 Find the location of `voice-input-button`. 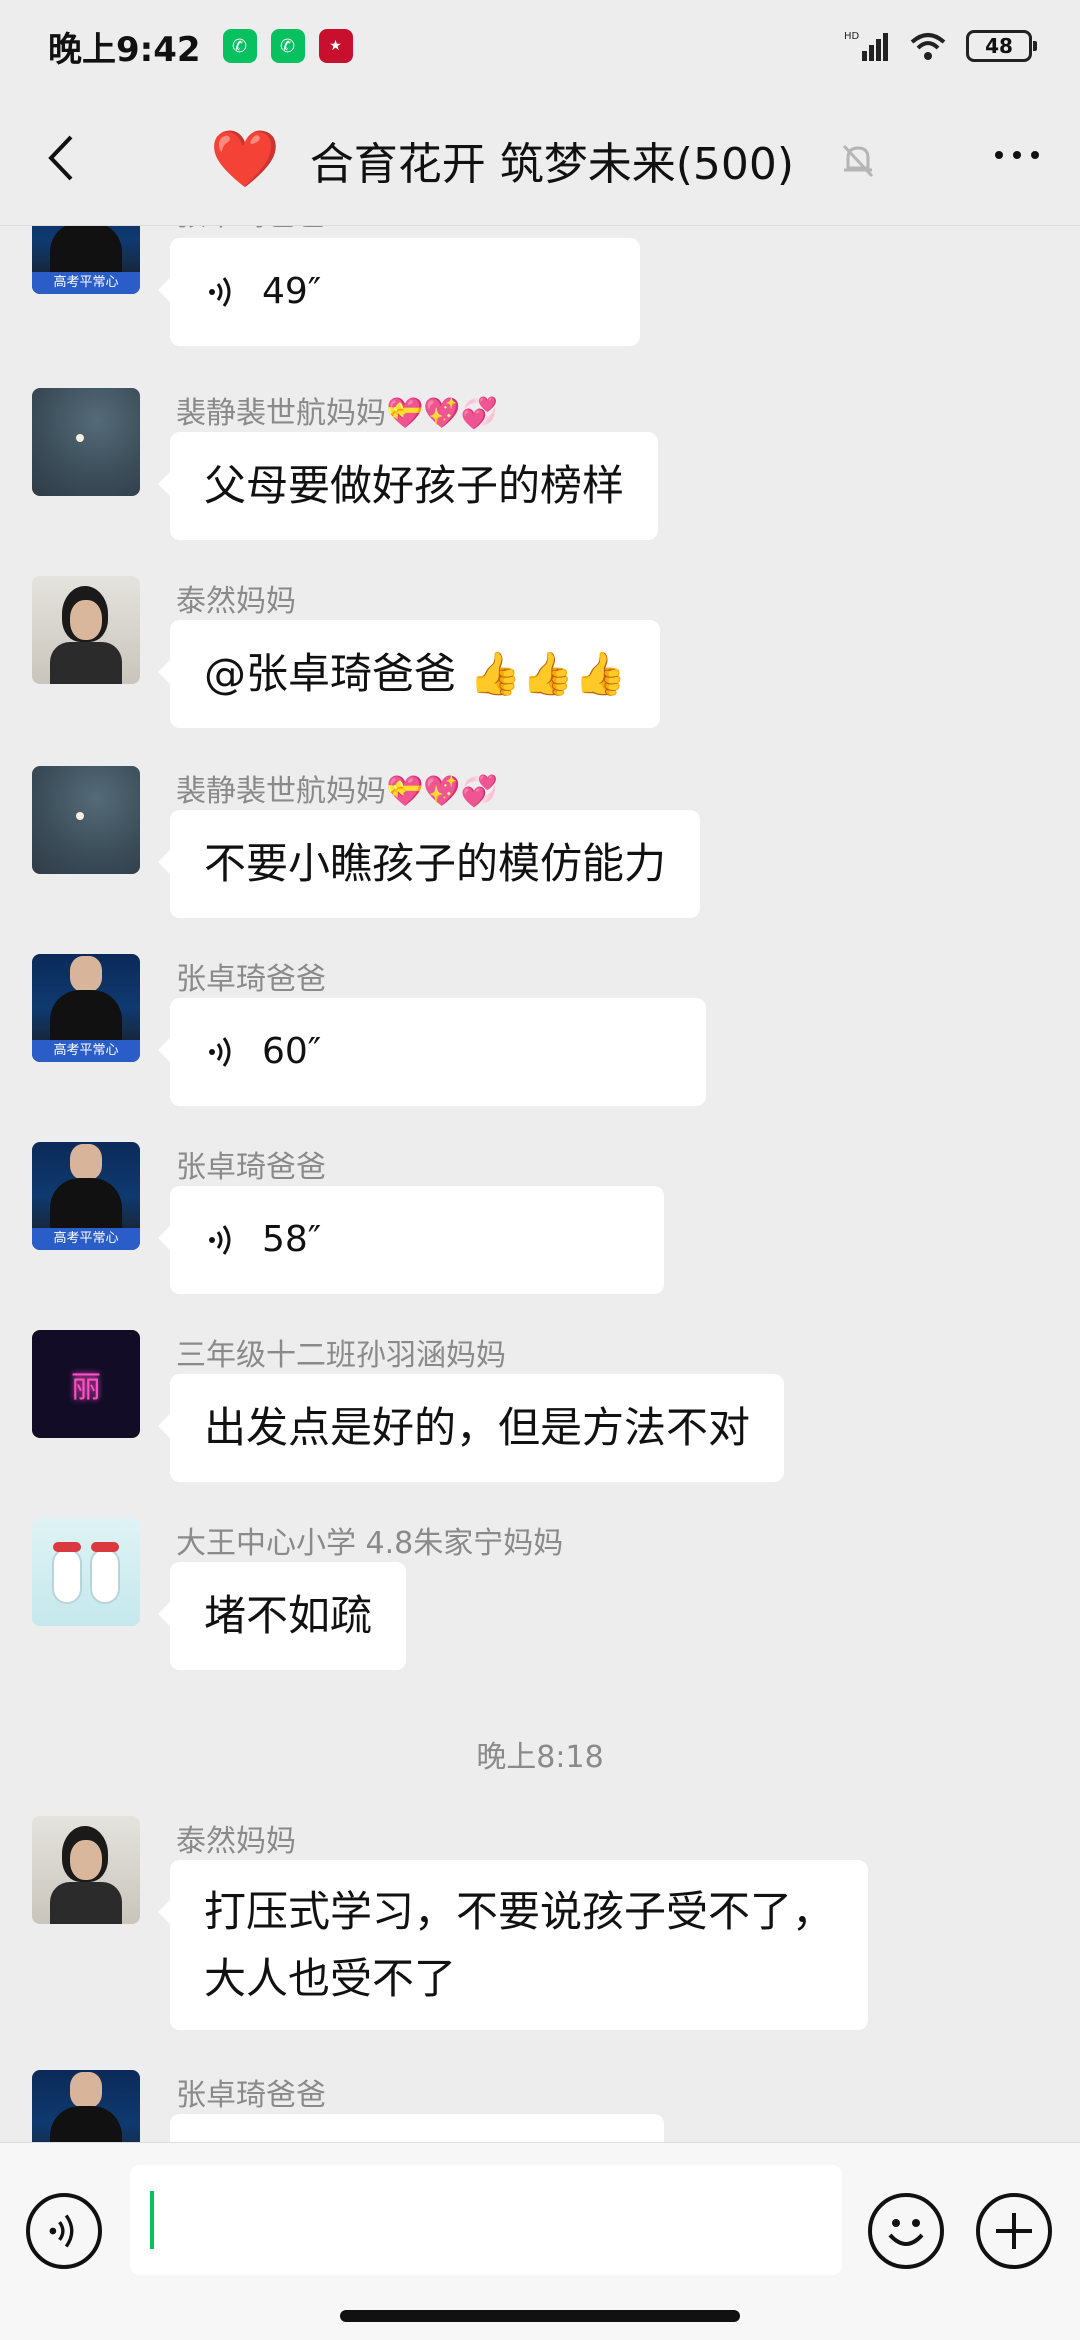

voice-input-button is located at coordinates (64, 2231).